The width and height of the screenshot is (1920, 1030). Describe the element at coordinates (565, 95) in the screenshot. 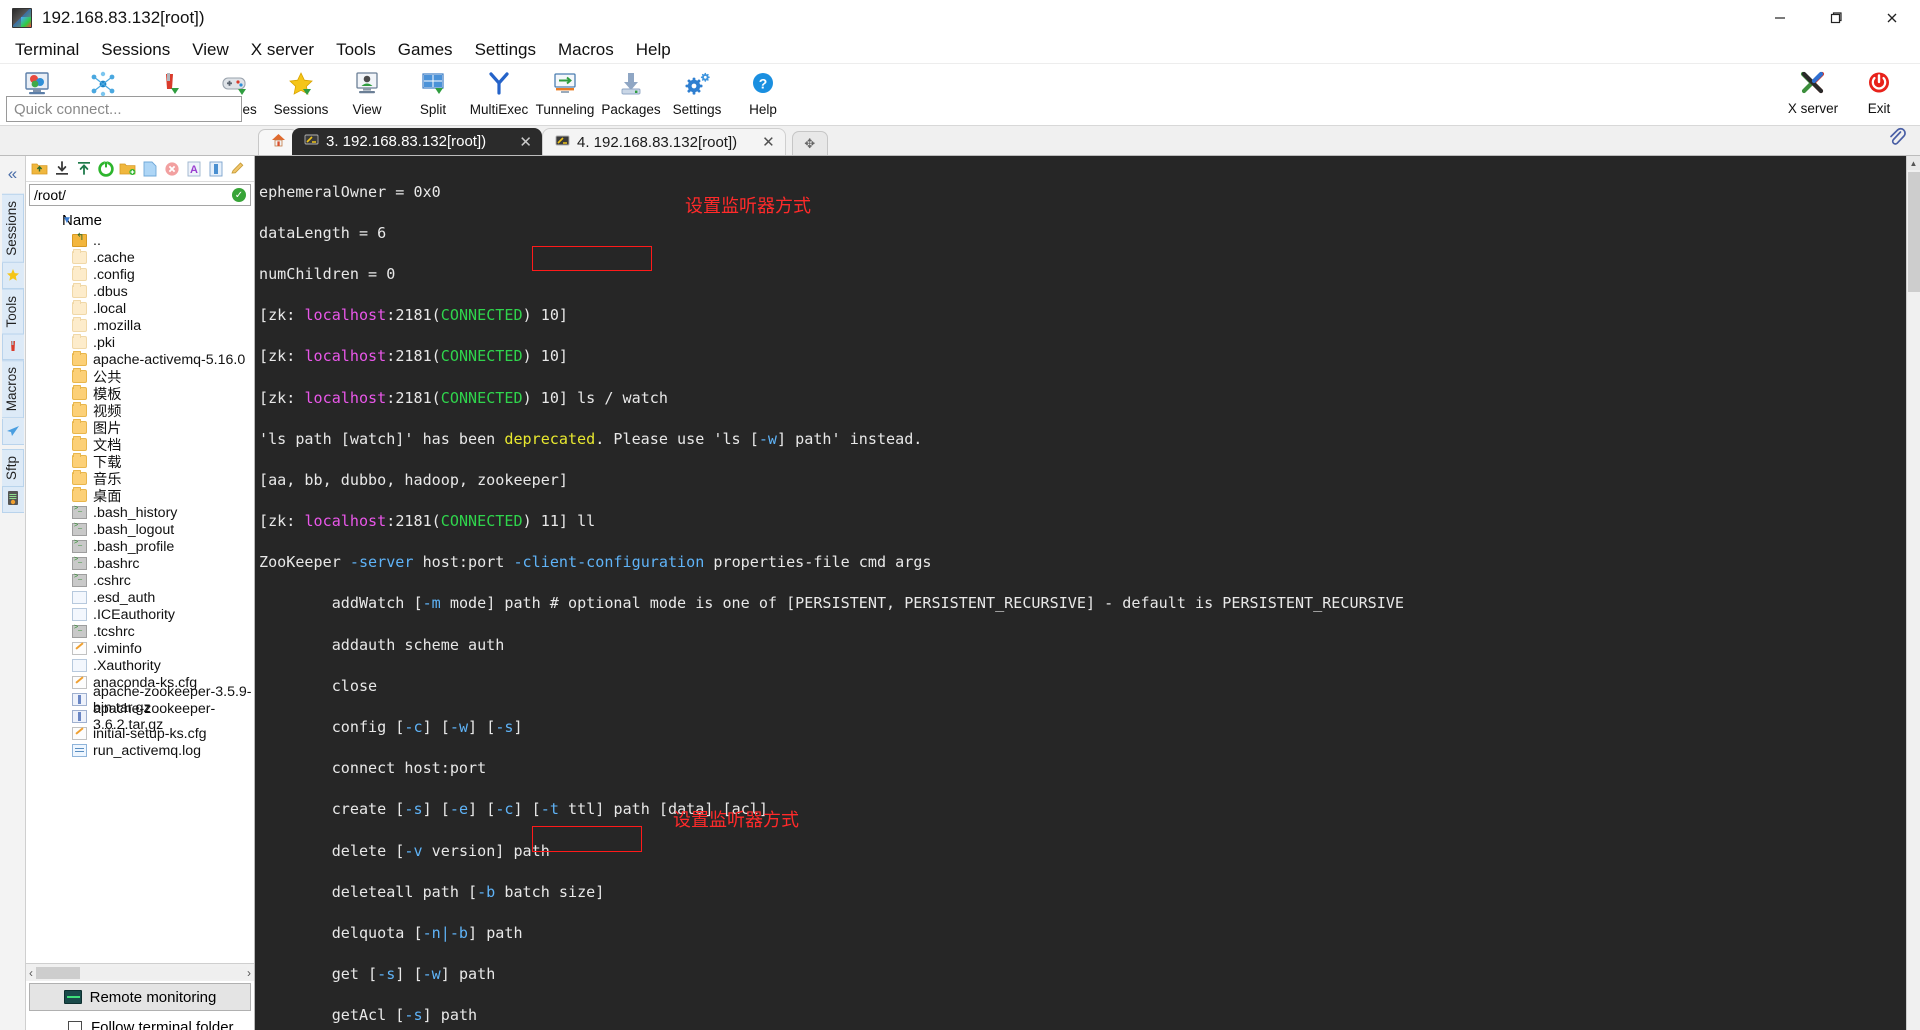

I see `toolbar-tunneling-button: Tunneling` at that location.